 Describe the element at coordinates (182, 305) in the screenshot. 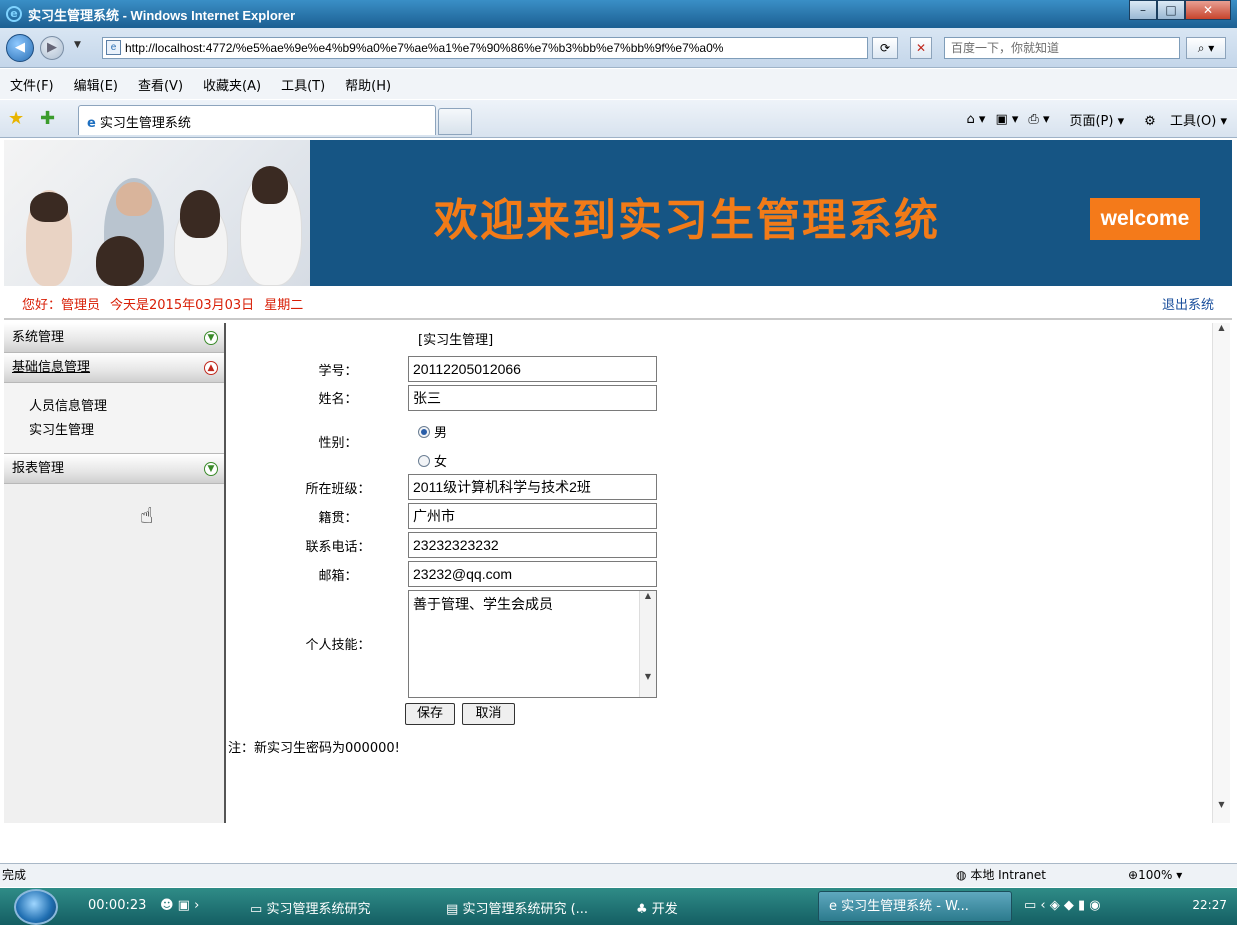

I see `greeting-date: 今天是2015年03月03日` at that location.